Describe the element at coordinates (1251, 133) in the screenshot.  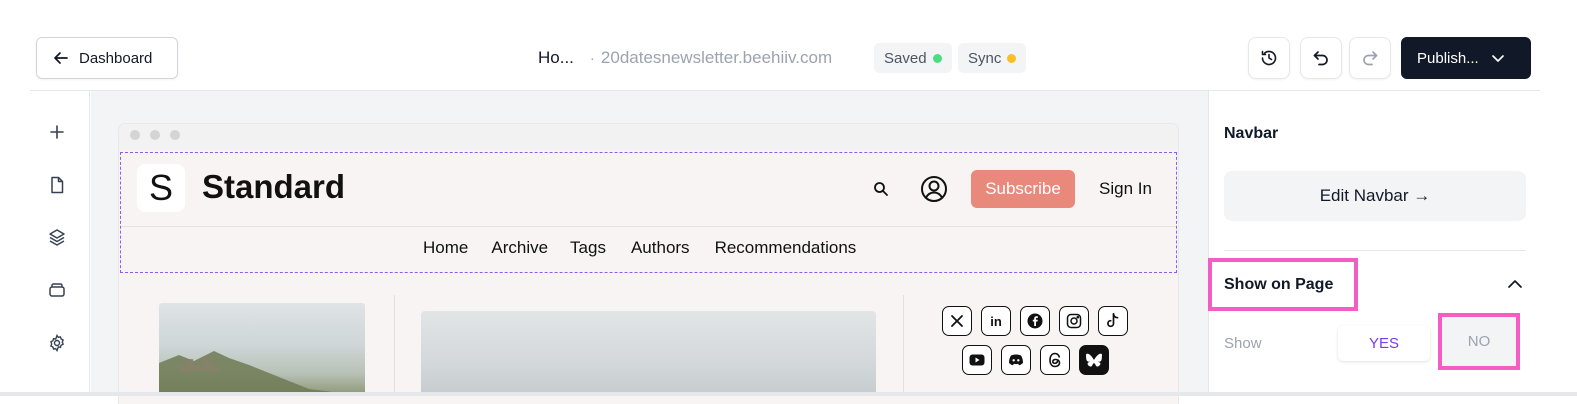
I see `panel-title: Navbar` at that location.